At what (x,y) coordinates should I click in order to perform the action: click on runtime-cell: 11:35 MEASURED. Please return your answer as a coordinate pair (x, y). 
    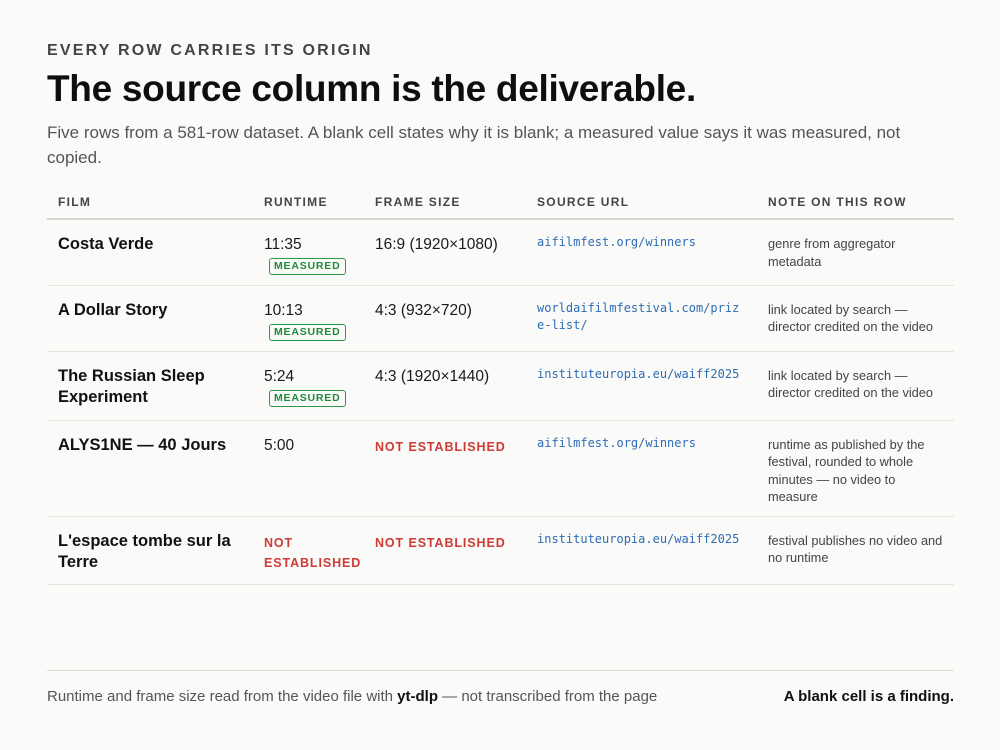
    Looking at the image, I should click on (308, 252).